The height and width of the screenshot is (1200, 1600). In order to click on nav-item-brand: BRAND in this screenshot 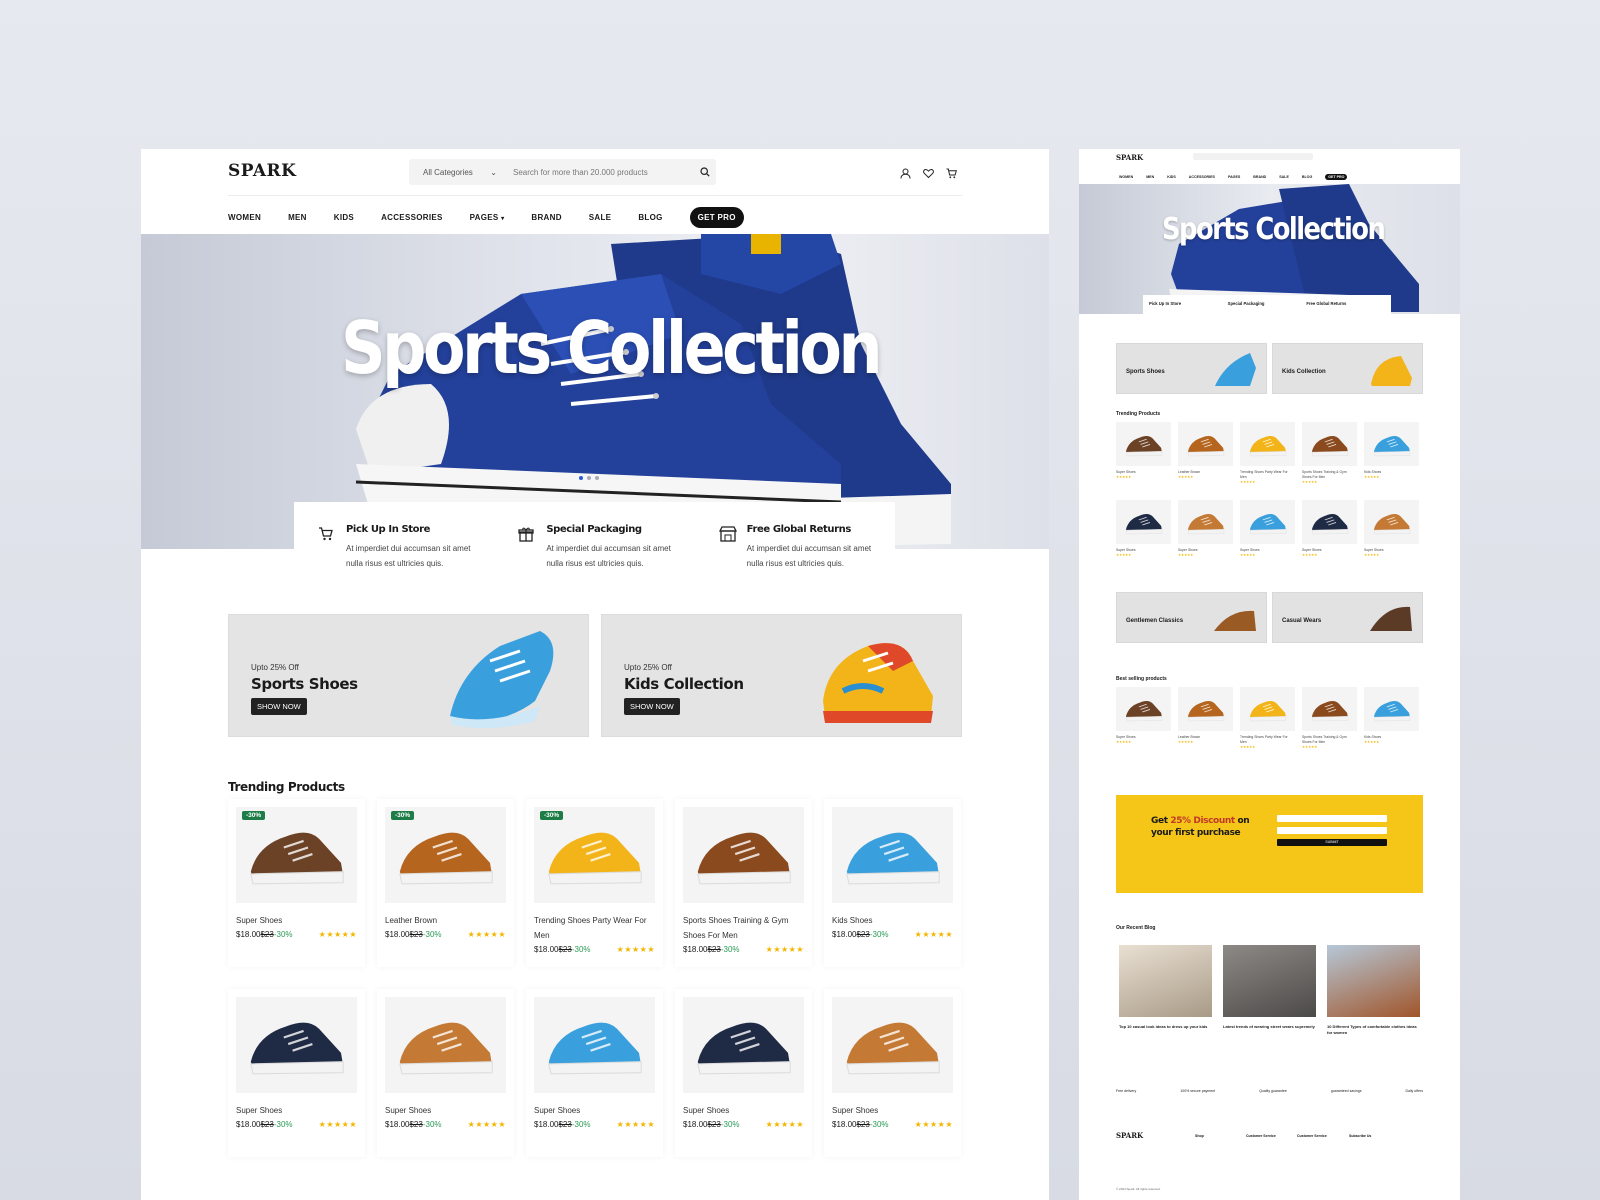, I will do `click(546, 217)`.